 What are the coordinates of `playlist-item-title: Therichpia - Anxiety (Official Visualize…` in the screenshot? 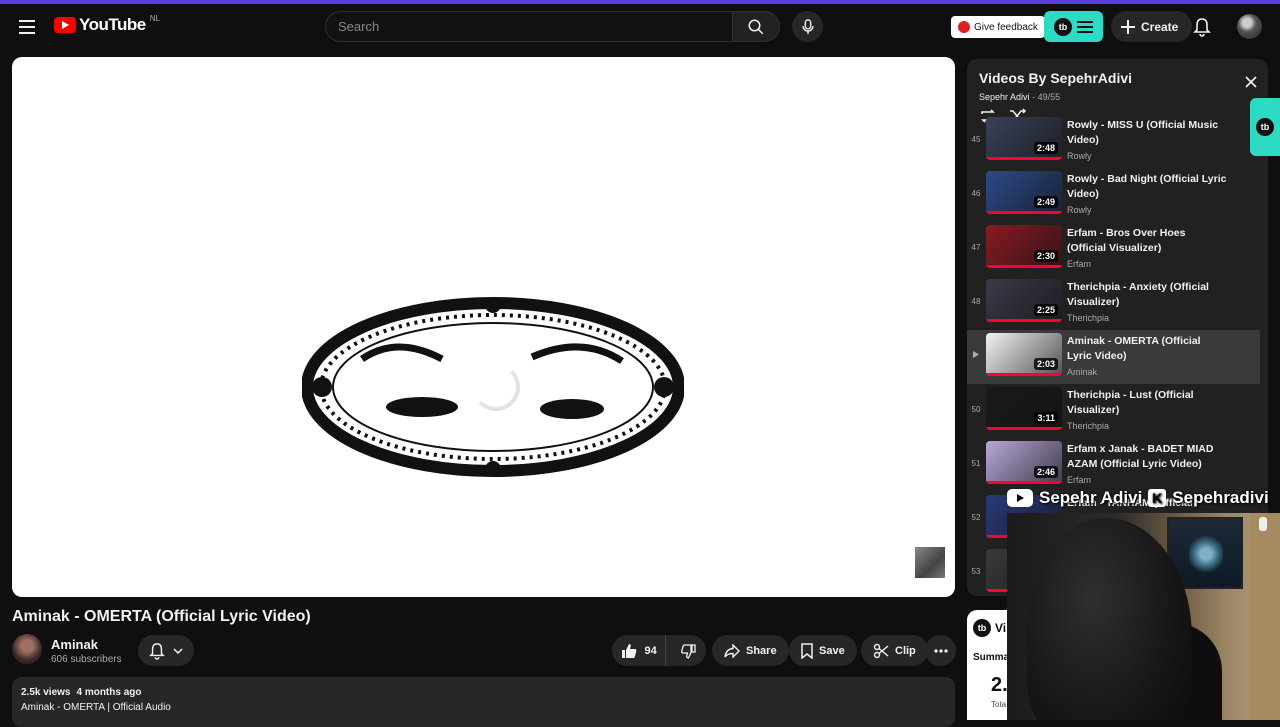 It's located at (1138, 294).